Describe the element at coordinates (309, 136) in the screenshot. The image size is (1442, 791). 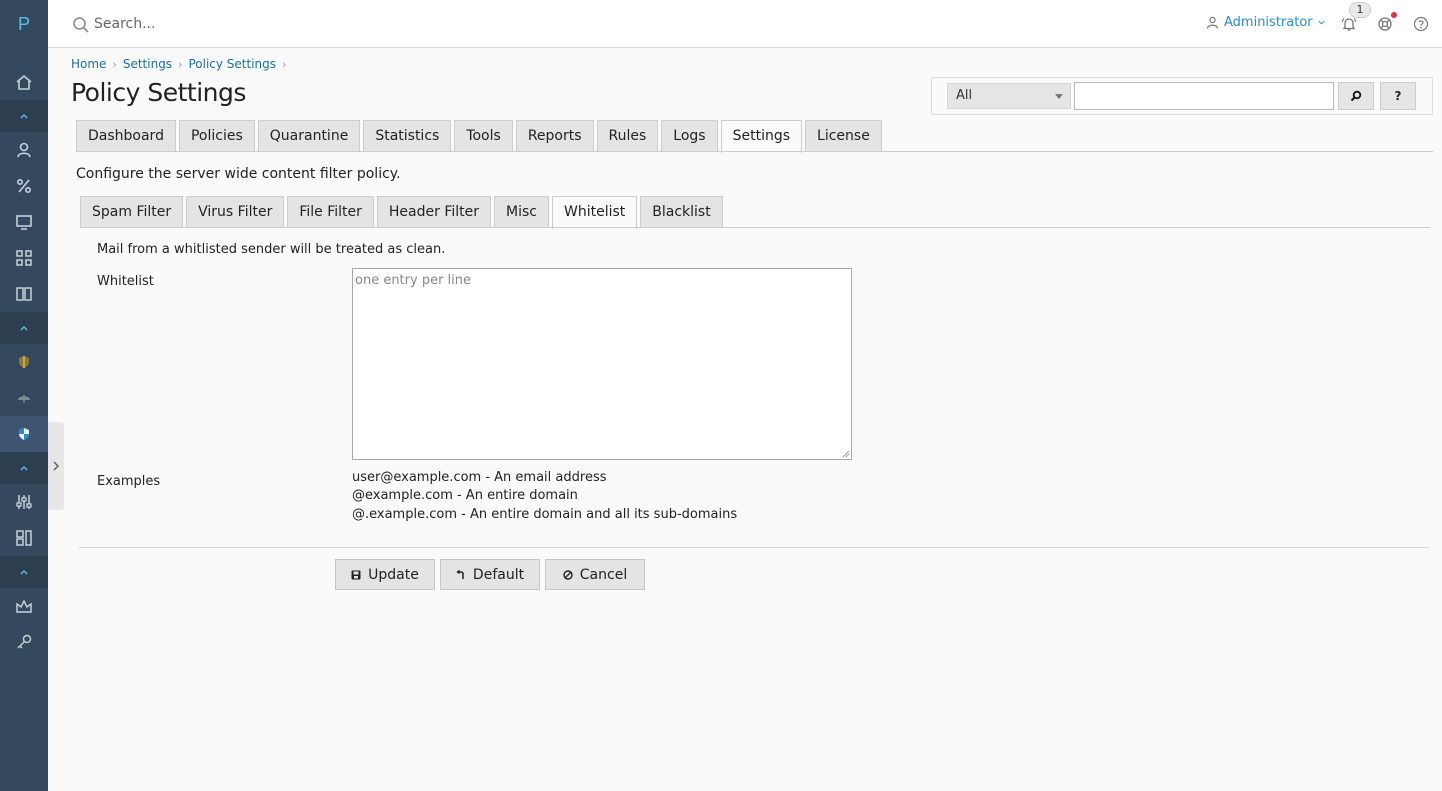
I see `tab-quarantine: Quarantine` at that location.